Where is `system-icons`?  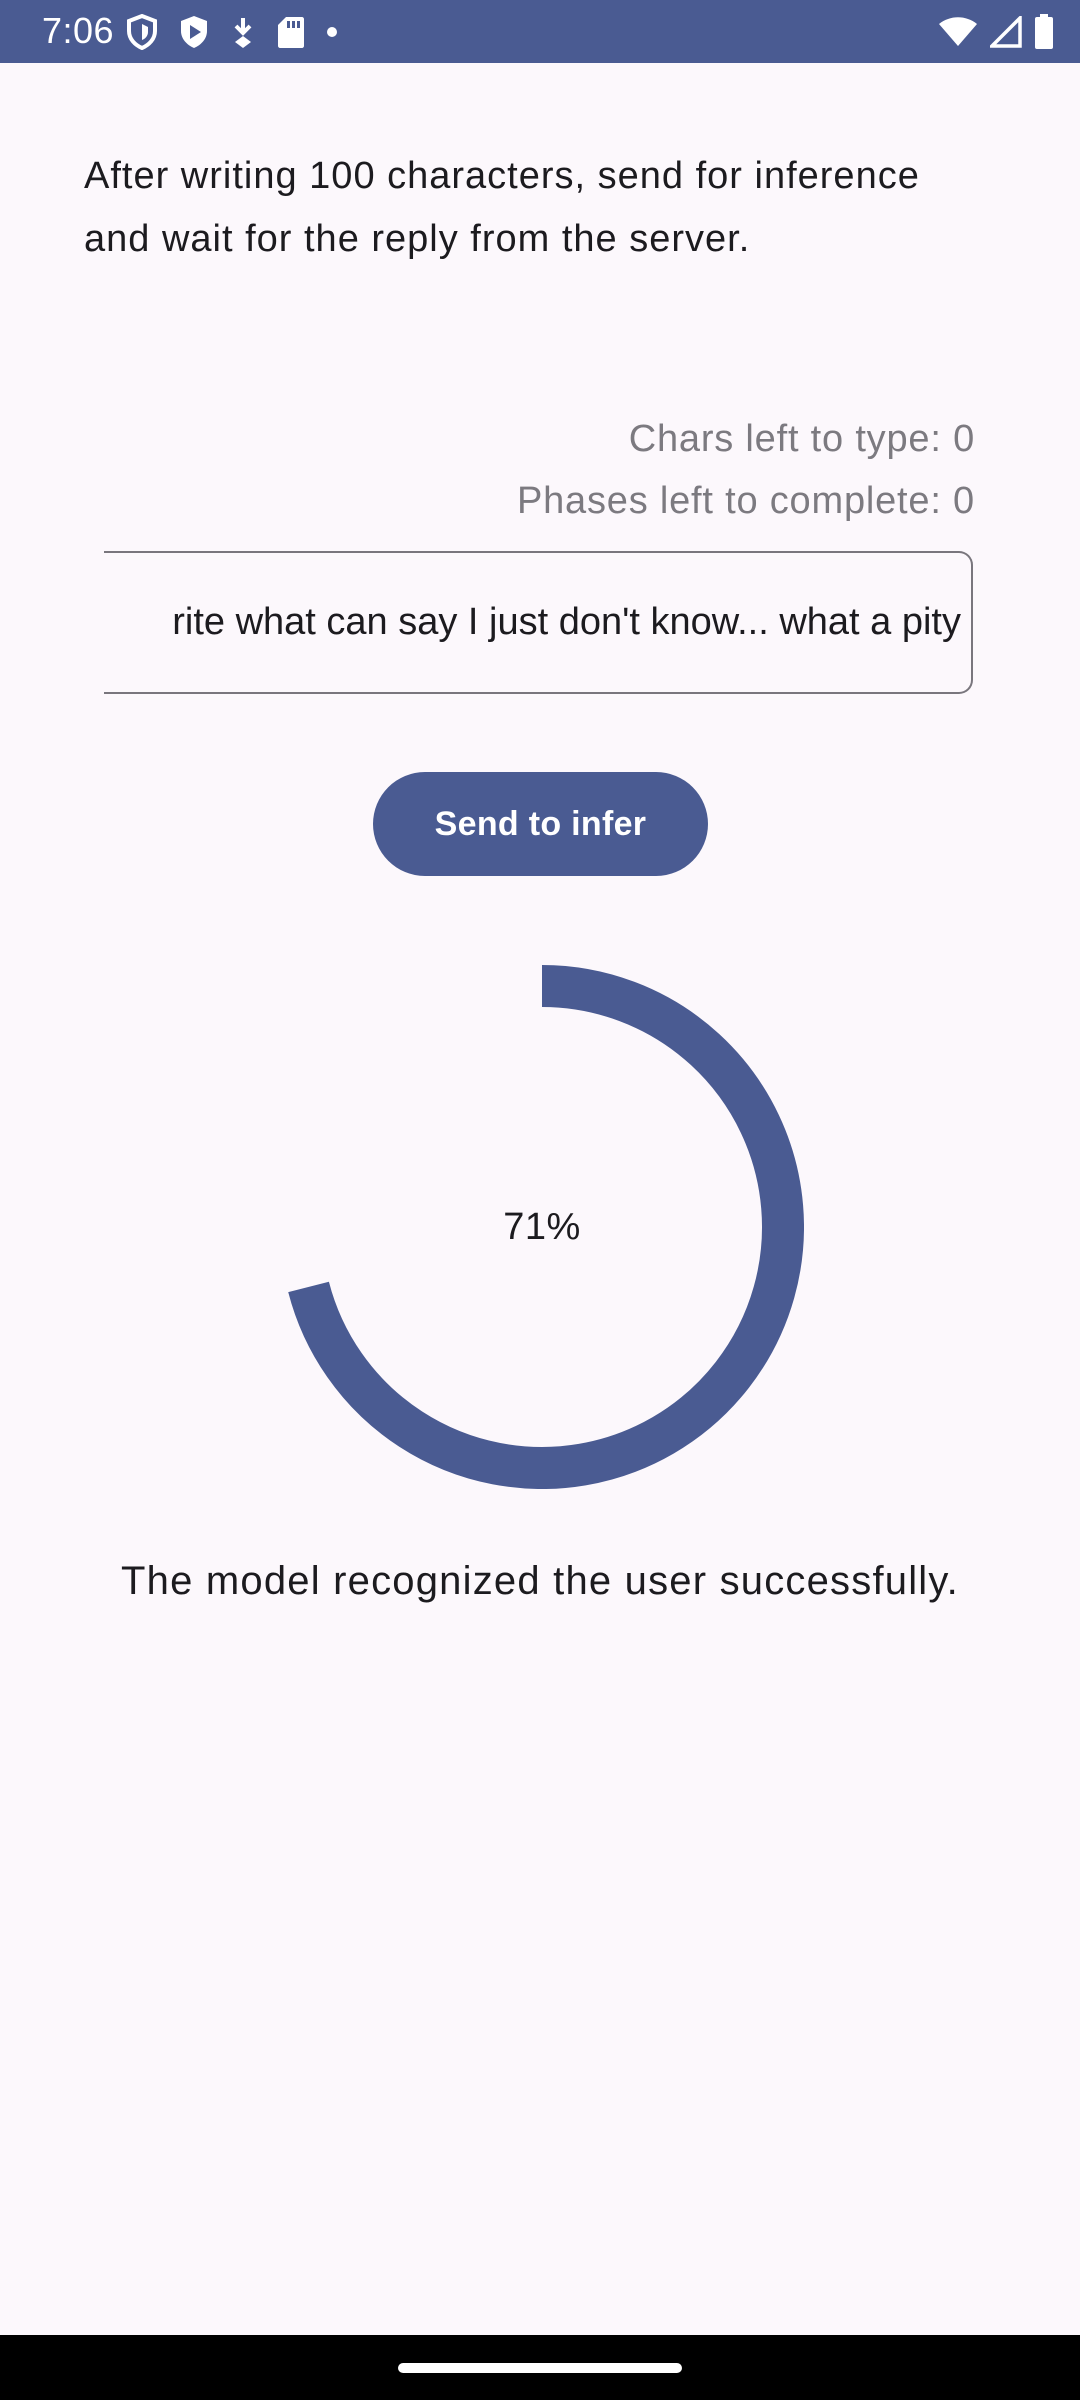 system-icons is located at coordinates (996, 32).